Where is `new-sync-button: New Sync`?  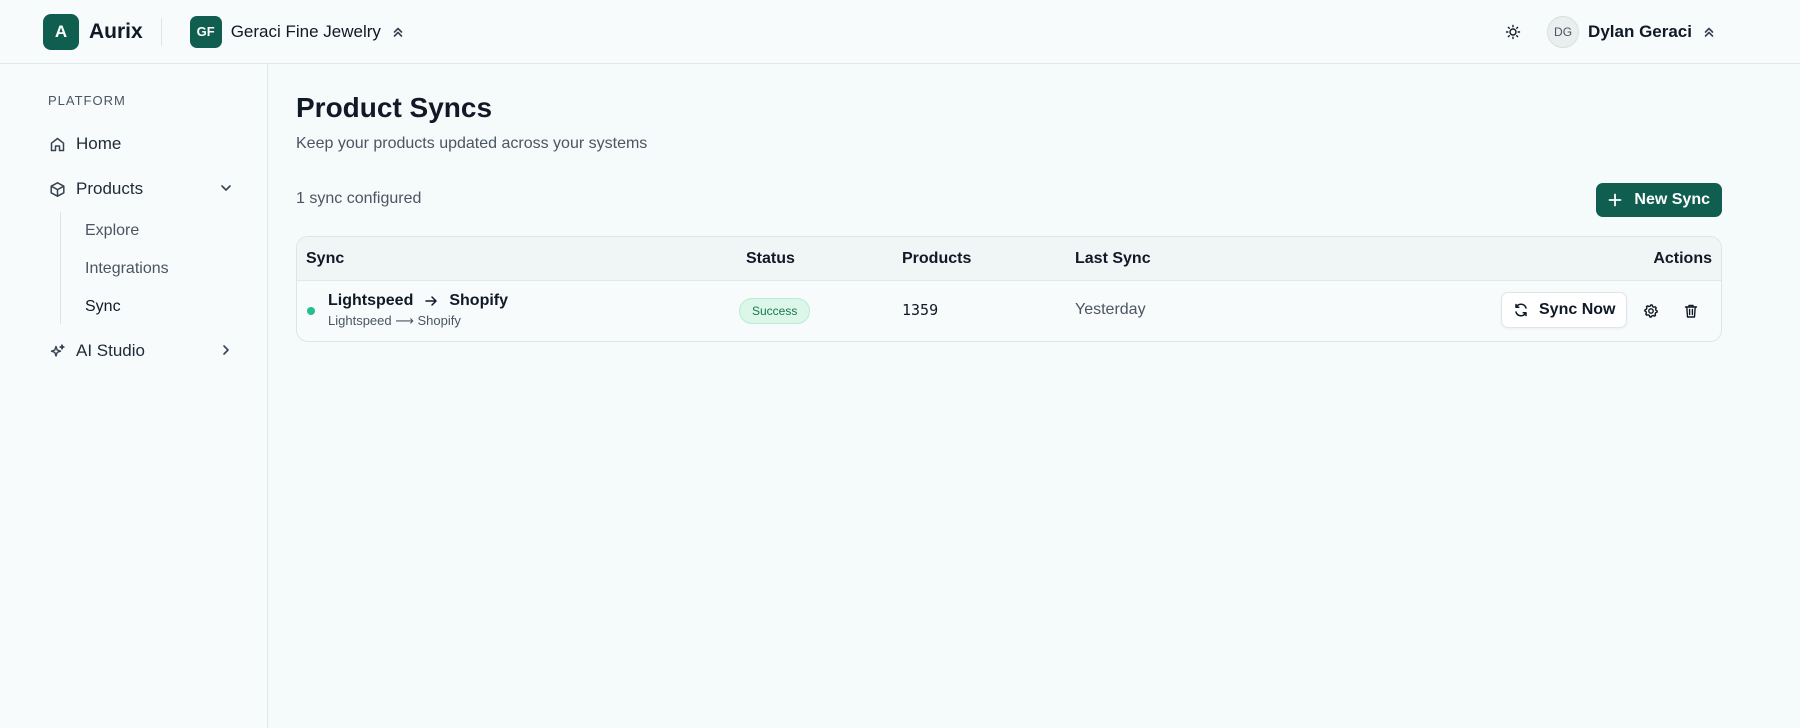
new-sync-button: New Sync is located at coordinates (1659, 200).